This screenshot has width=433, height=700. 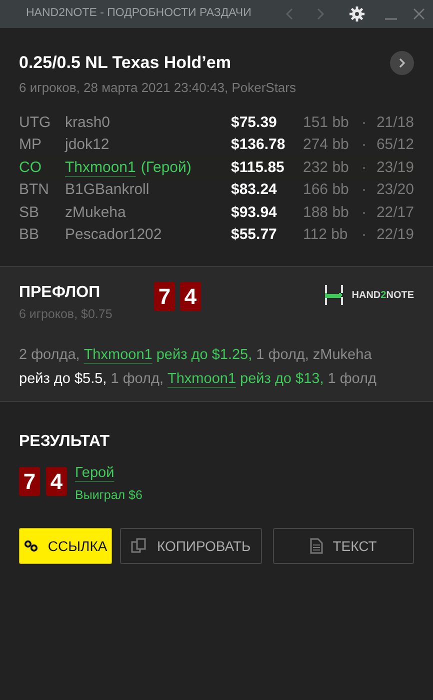 What do you see at coordinates (29, 235) in the screenshot?
I see `position-label: BB` at bounding box center [29, 235].